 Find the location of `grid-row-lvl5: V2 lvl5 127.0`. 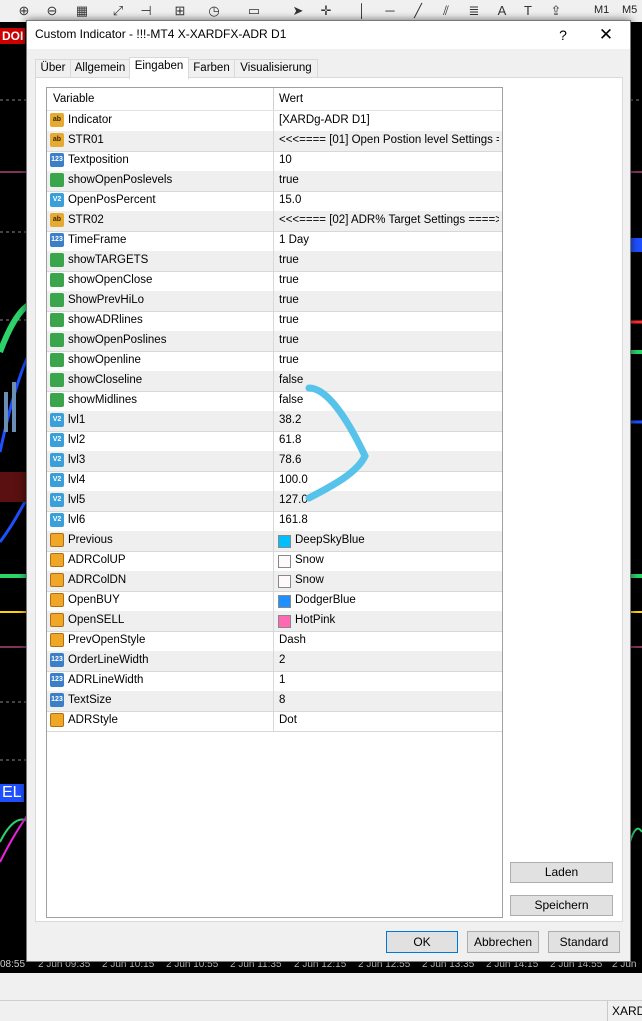

grid-row-lvl5: V2 lvl5 127.0 is located at coordinates (274, 501).